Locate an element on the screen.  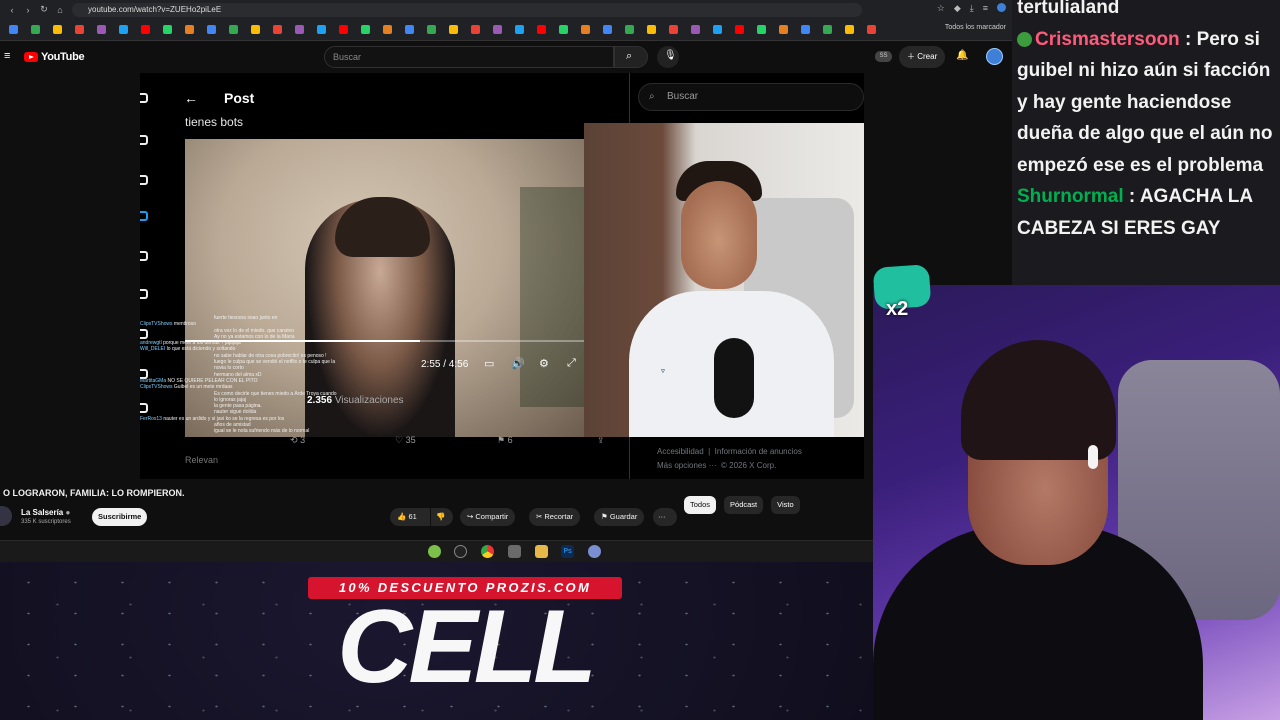
overlay-chat-user: MartitaGMa is located at coordinates (153, 380).